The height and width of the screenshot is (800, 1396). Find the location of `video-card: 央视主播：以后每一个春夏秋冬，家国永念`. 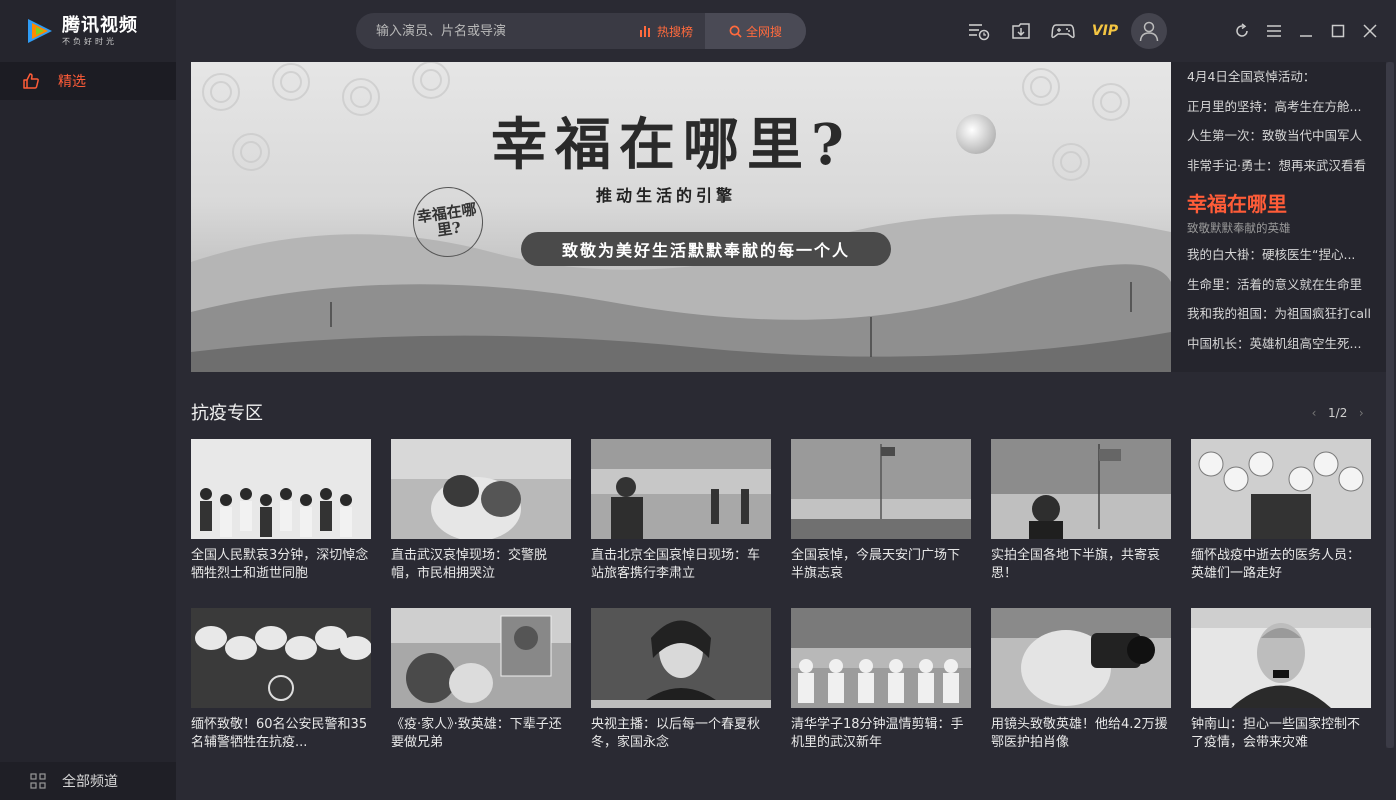

video-card: 央视主播：以后每一个春夏秋冬，家国永念 is located at coordinates (681, 680).